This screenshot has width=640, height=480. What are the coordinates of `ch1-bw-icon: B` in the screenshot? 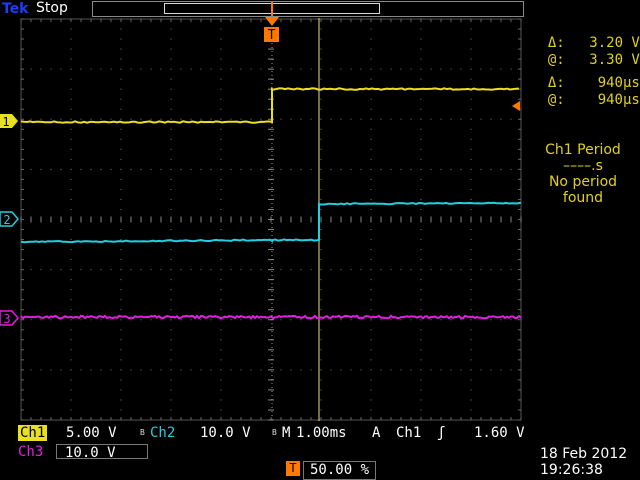 It's located at (142, 433).